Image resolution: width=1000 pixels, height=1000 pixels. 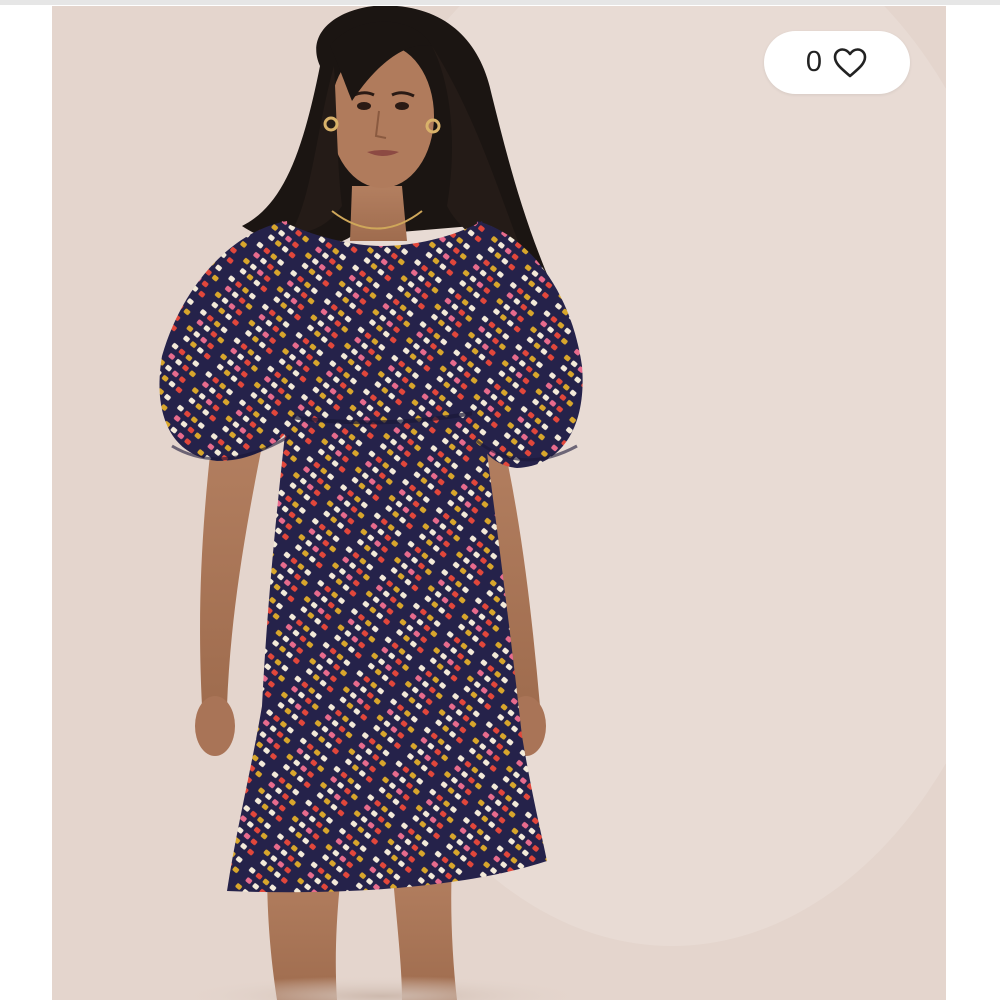 I want to click on top-divider, so click(x=500, y=2).